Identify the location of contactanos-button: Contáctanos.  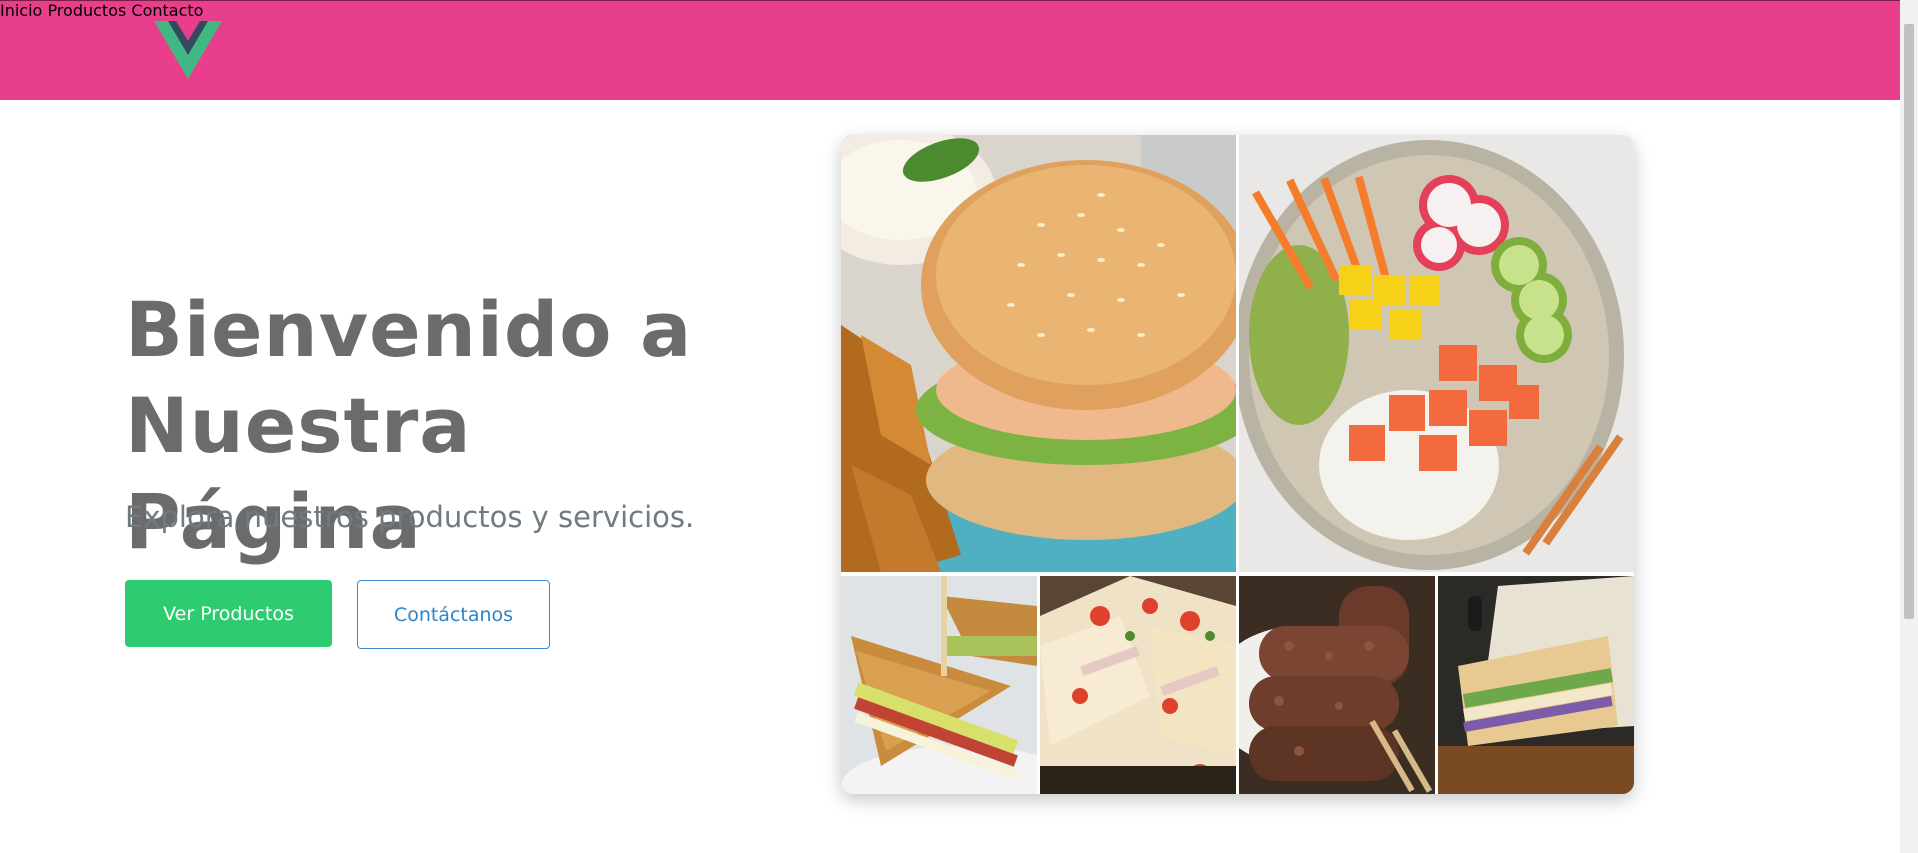
(453, 614).